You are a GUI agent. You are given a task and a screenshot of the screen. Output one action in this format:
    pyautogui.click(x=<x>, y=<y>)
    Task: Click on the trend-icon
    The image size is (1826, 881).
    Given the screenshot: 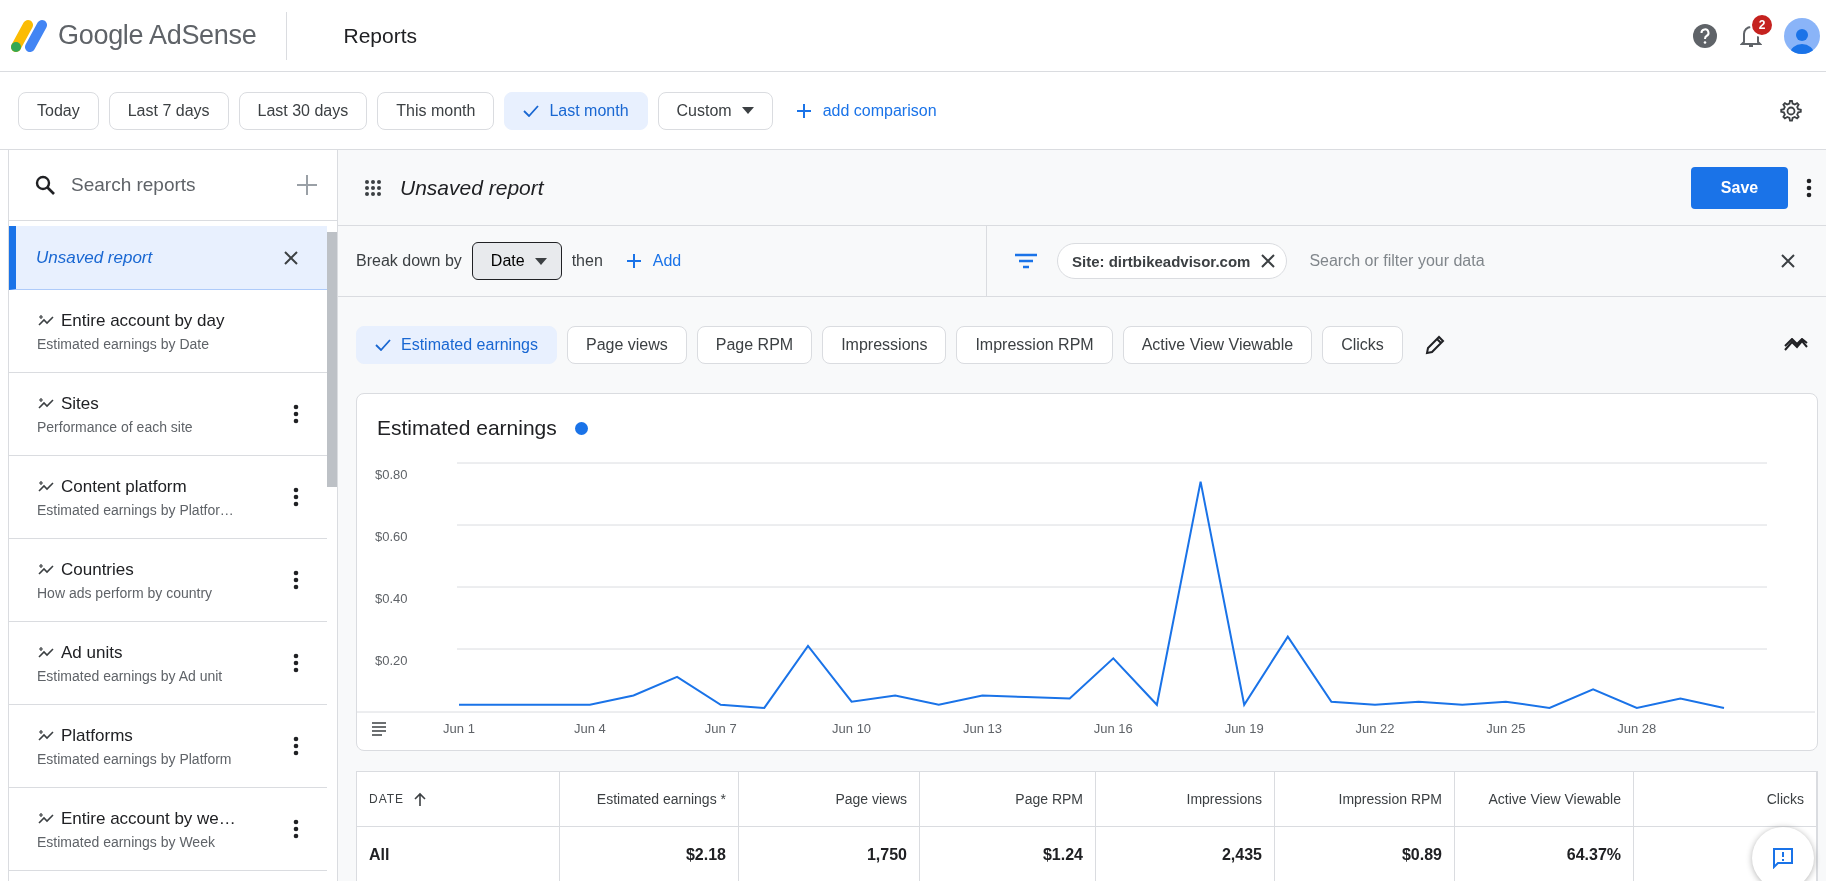 What is the action you would take?
    pyautogui.click(x=1796, y=345)
    